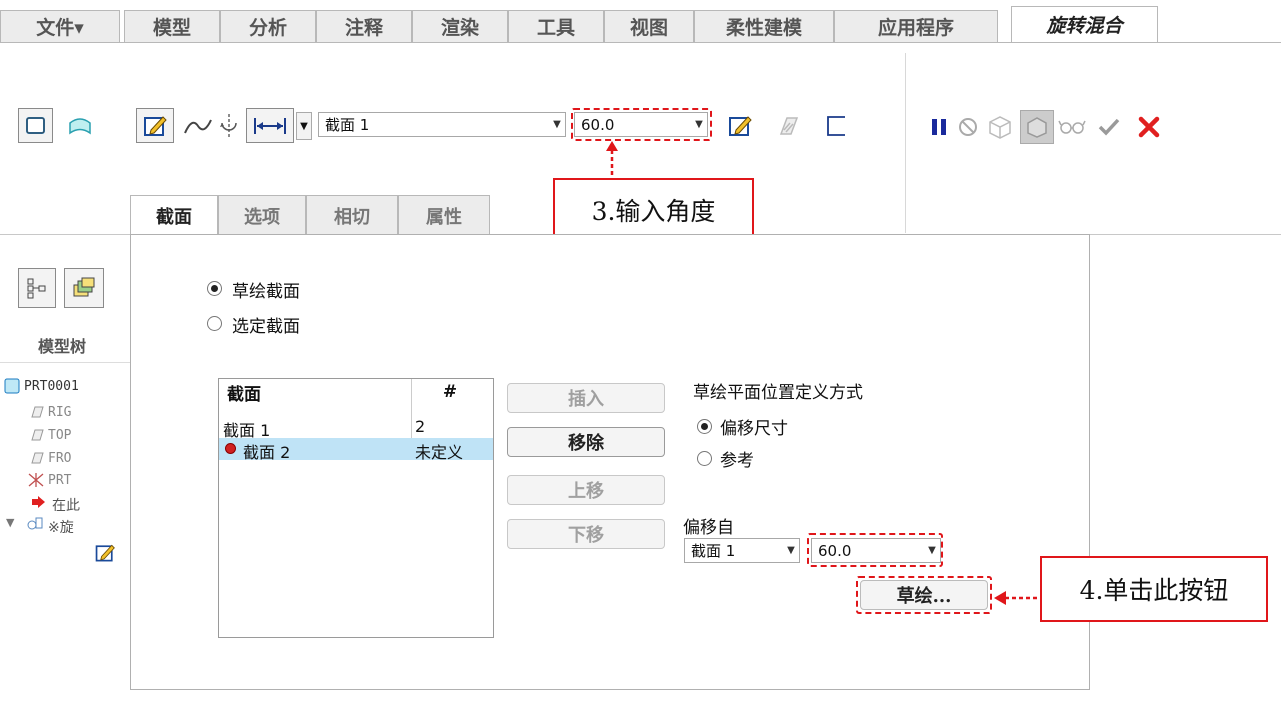  Describe the element at coordinates (266, 292) in the screenshot. I see `label-sketched-section: 草绘截面` at that location.